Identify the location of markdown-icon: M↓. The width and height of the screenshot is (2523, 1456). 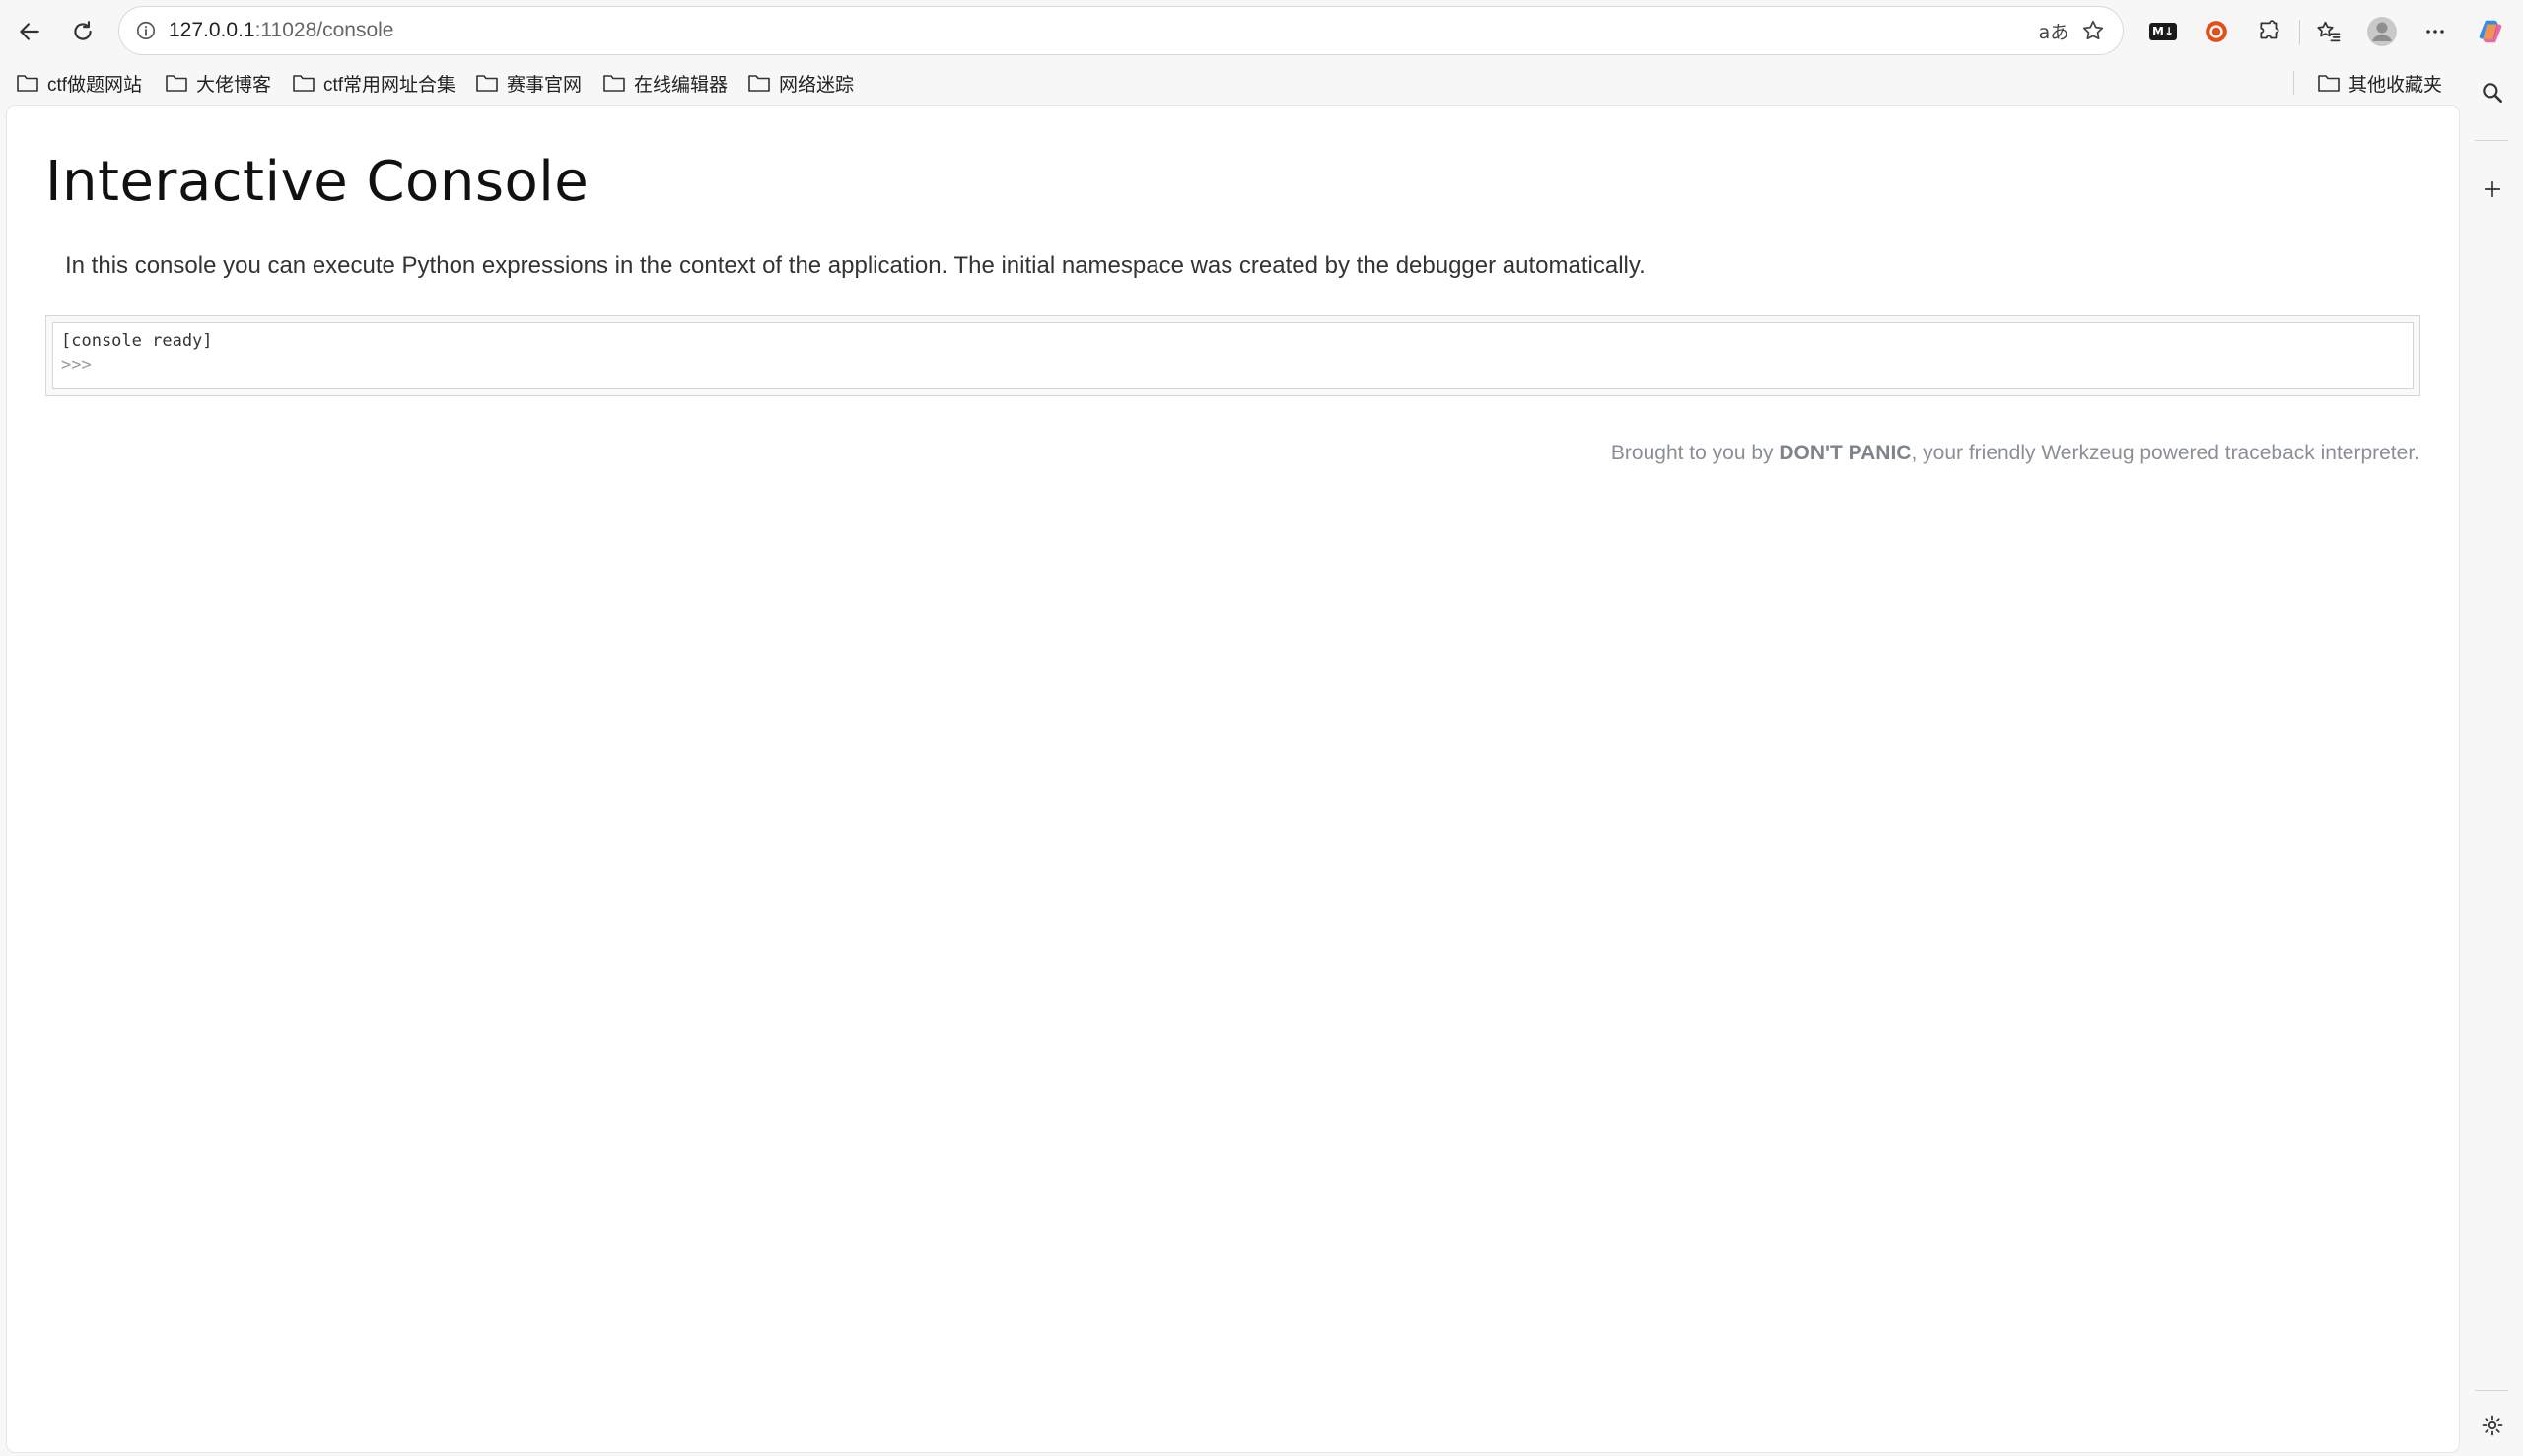
(2163, 31).